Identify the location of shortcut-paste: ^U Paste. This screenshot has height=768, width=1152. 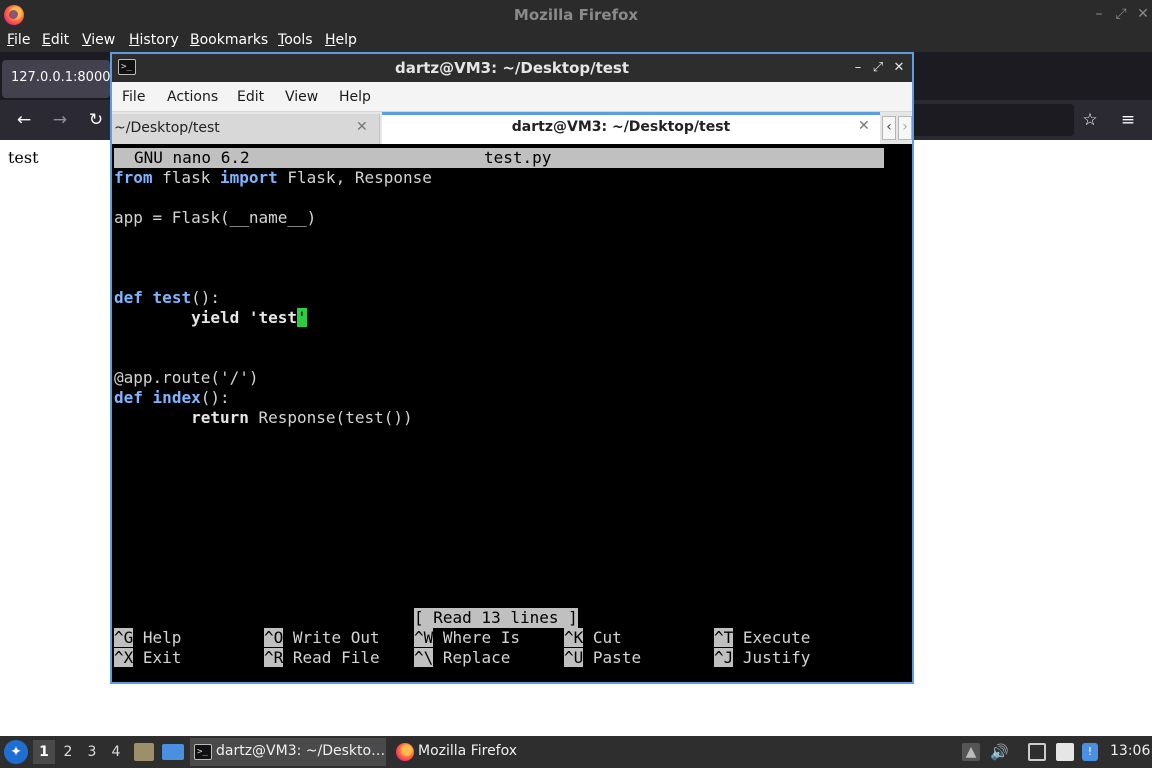
(602, 658).